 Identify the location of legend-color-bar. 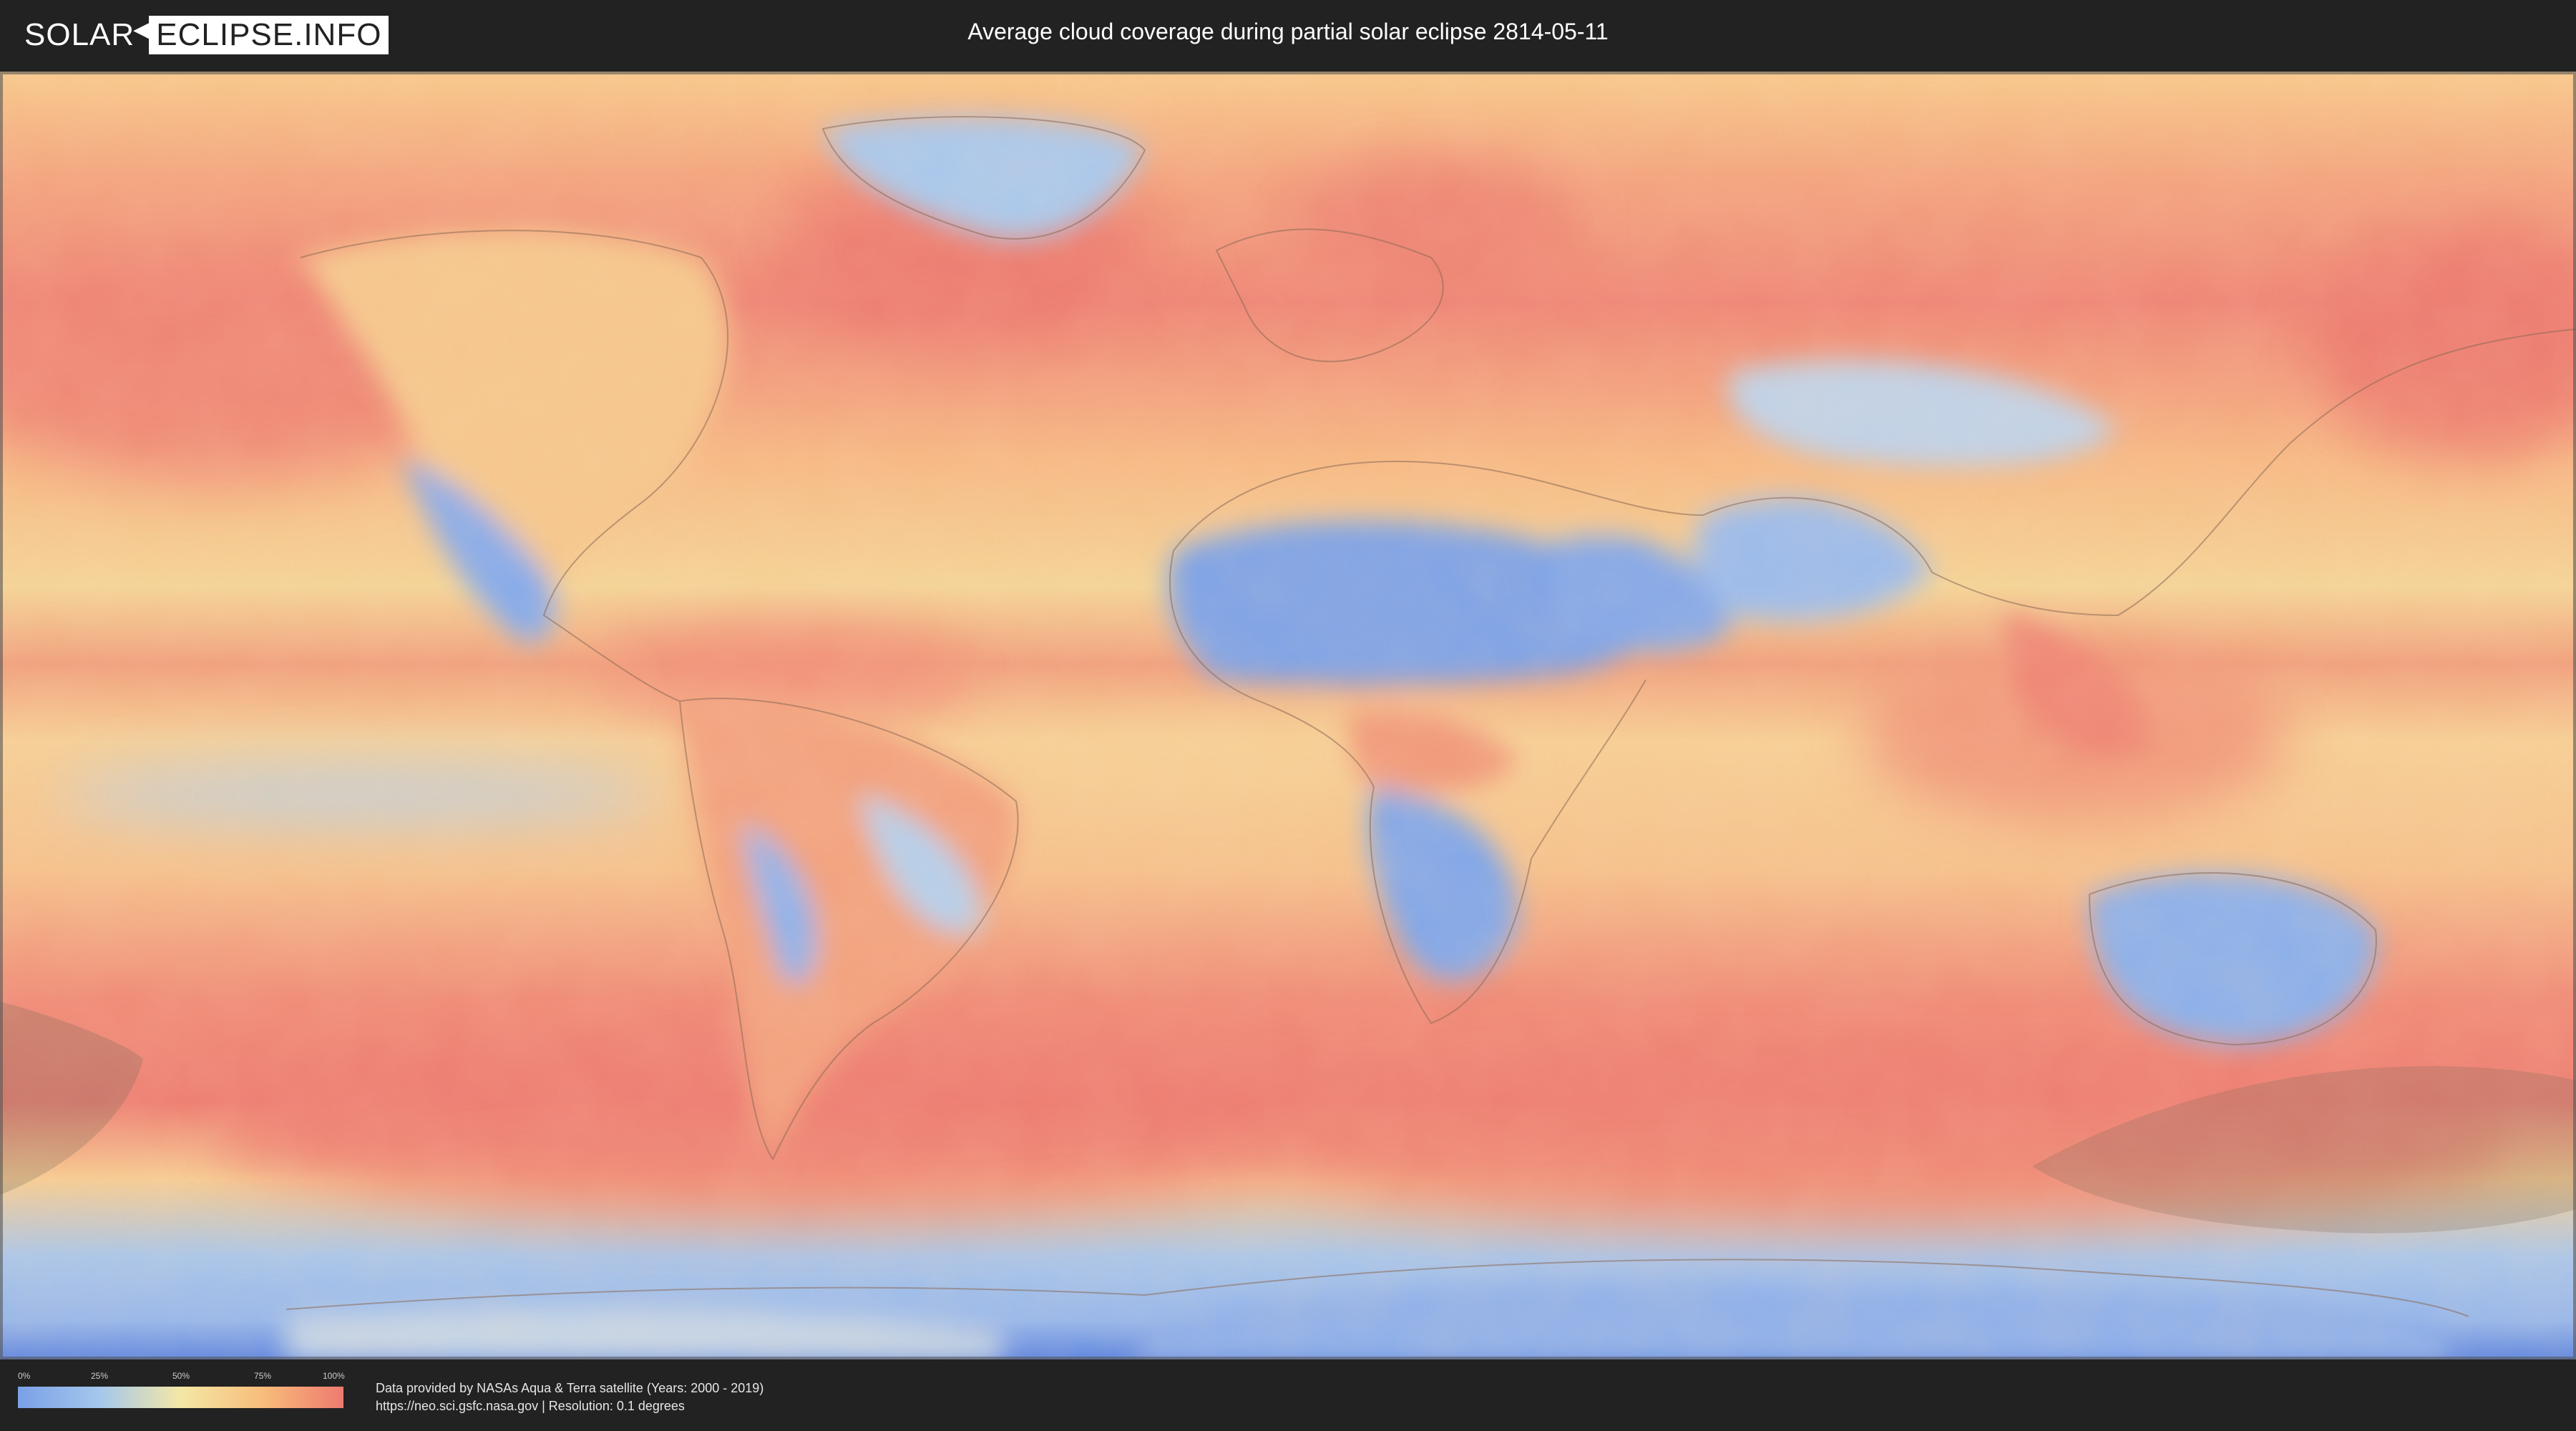
(180, 1397).